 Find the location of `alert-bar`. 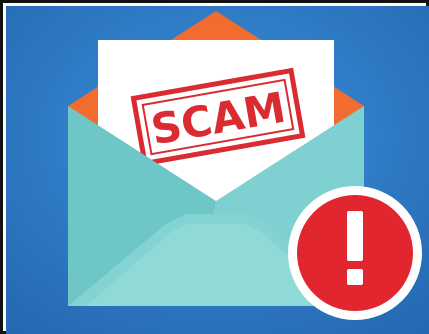

alert-bar is located at coordinates (355, 236).